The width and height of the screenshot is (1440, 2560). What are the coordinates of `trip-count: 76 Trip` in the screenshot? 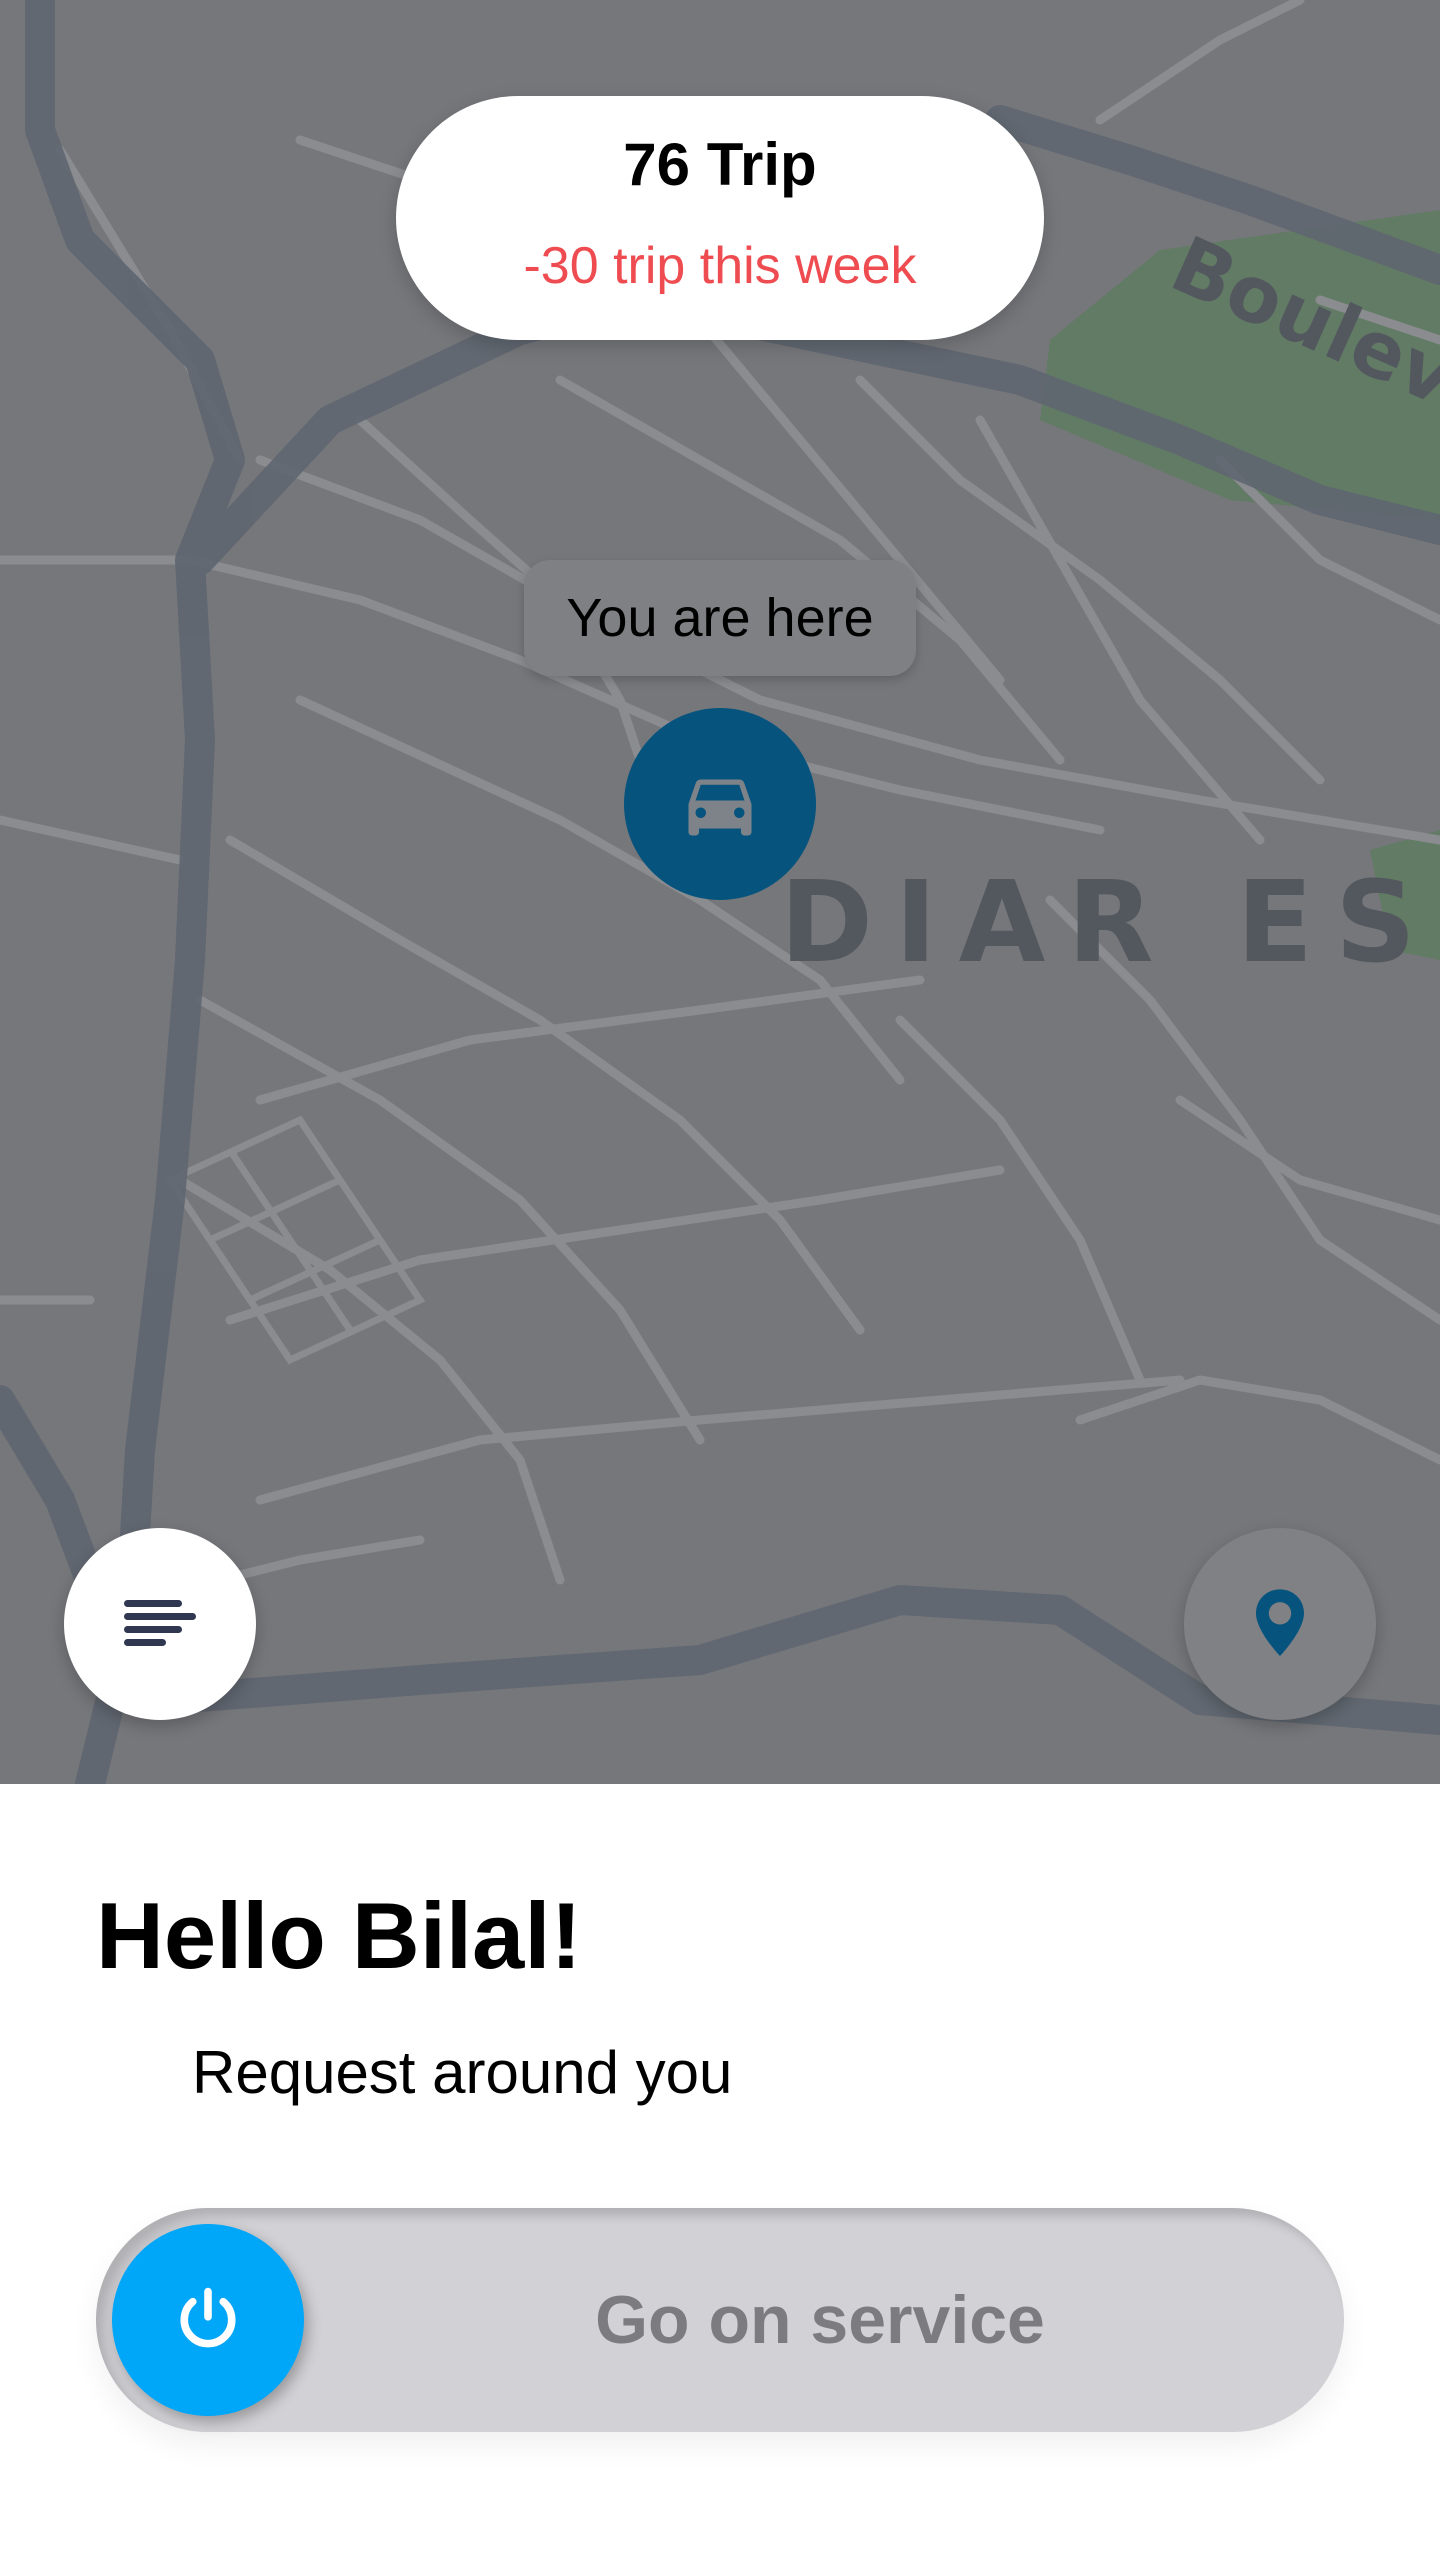 It's located at (720, 164).